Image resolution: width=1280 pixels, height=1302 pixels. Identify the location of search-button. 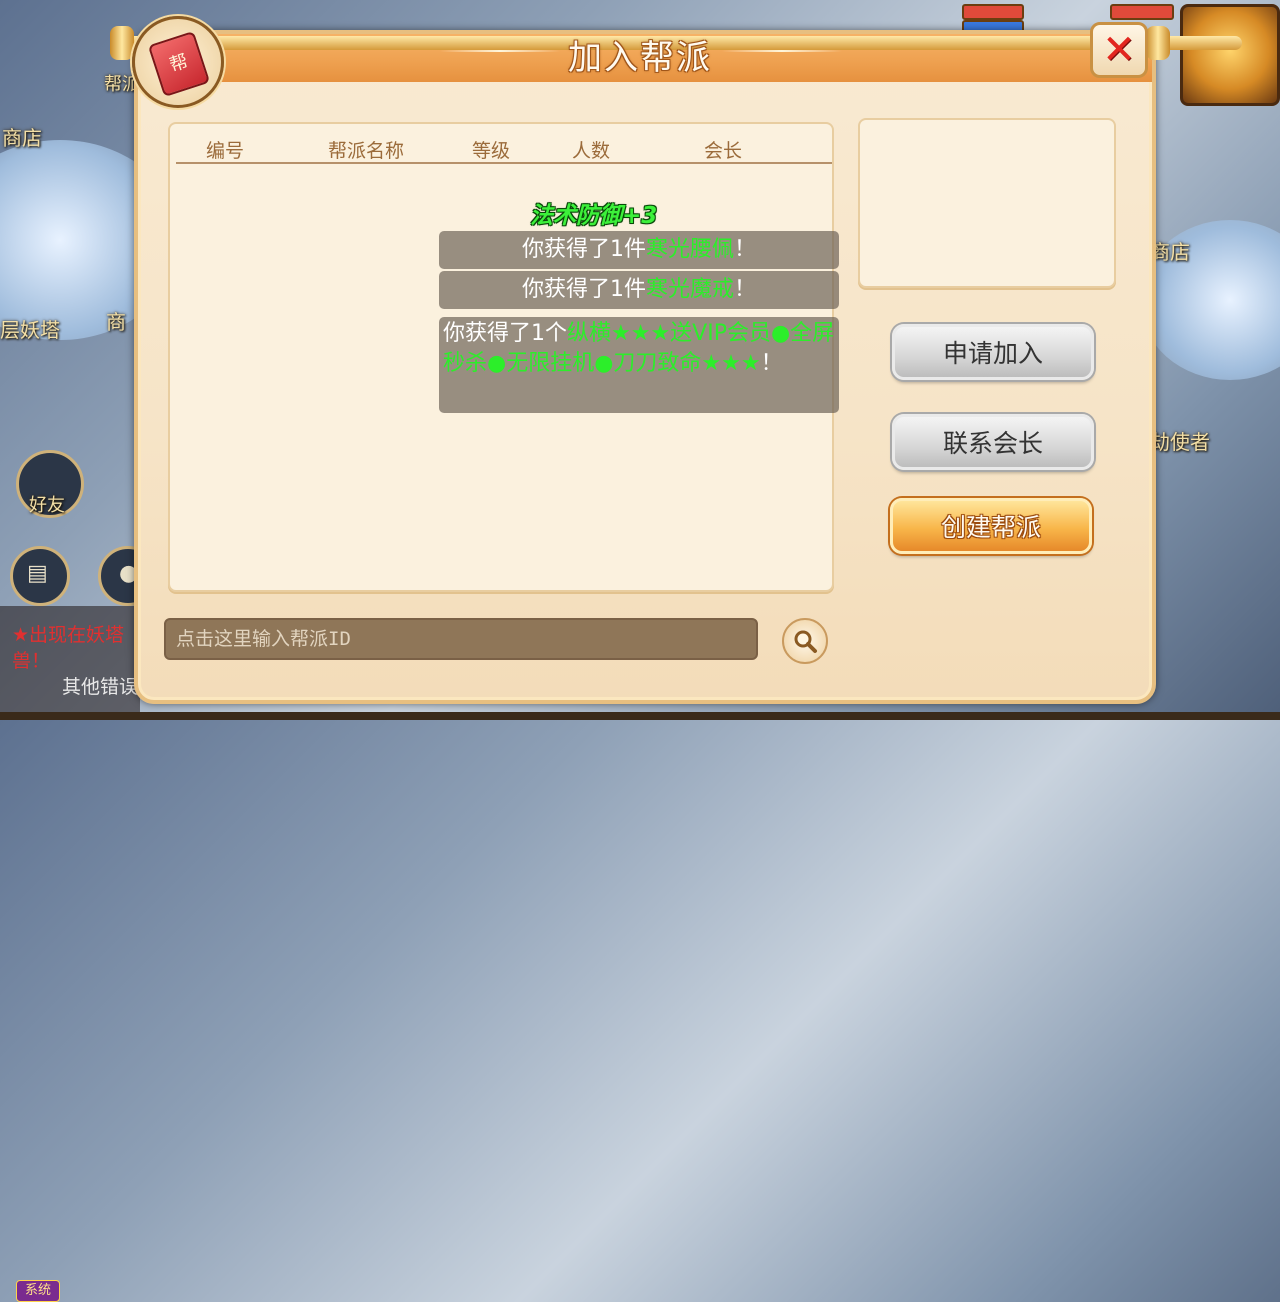
(805, 641).